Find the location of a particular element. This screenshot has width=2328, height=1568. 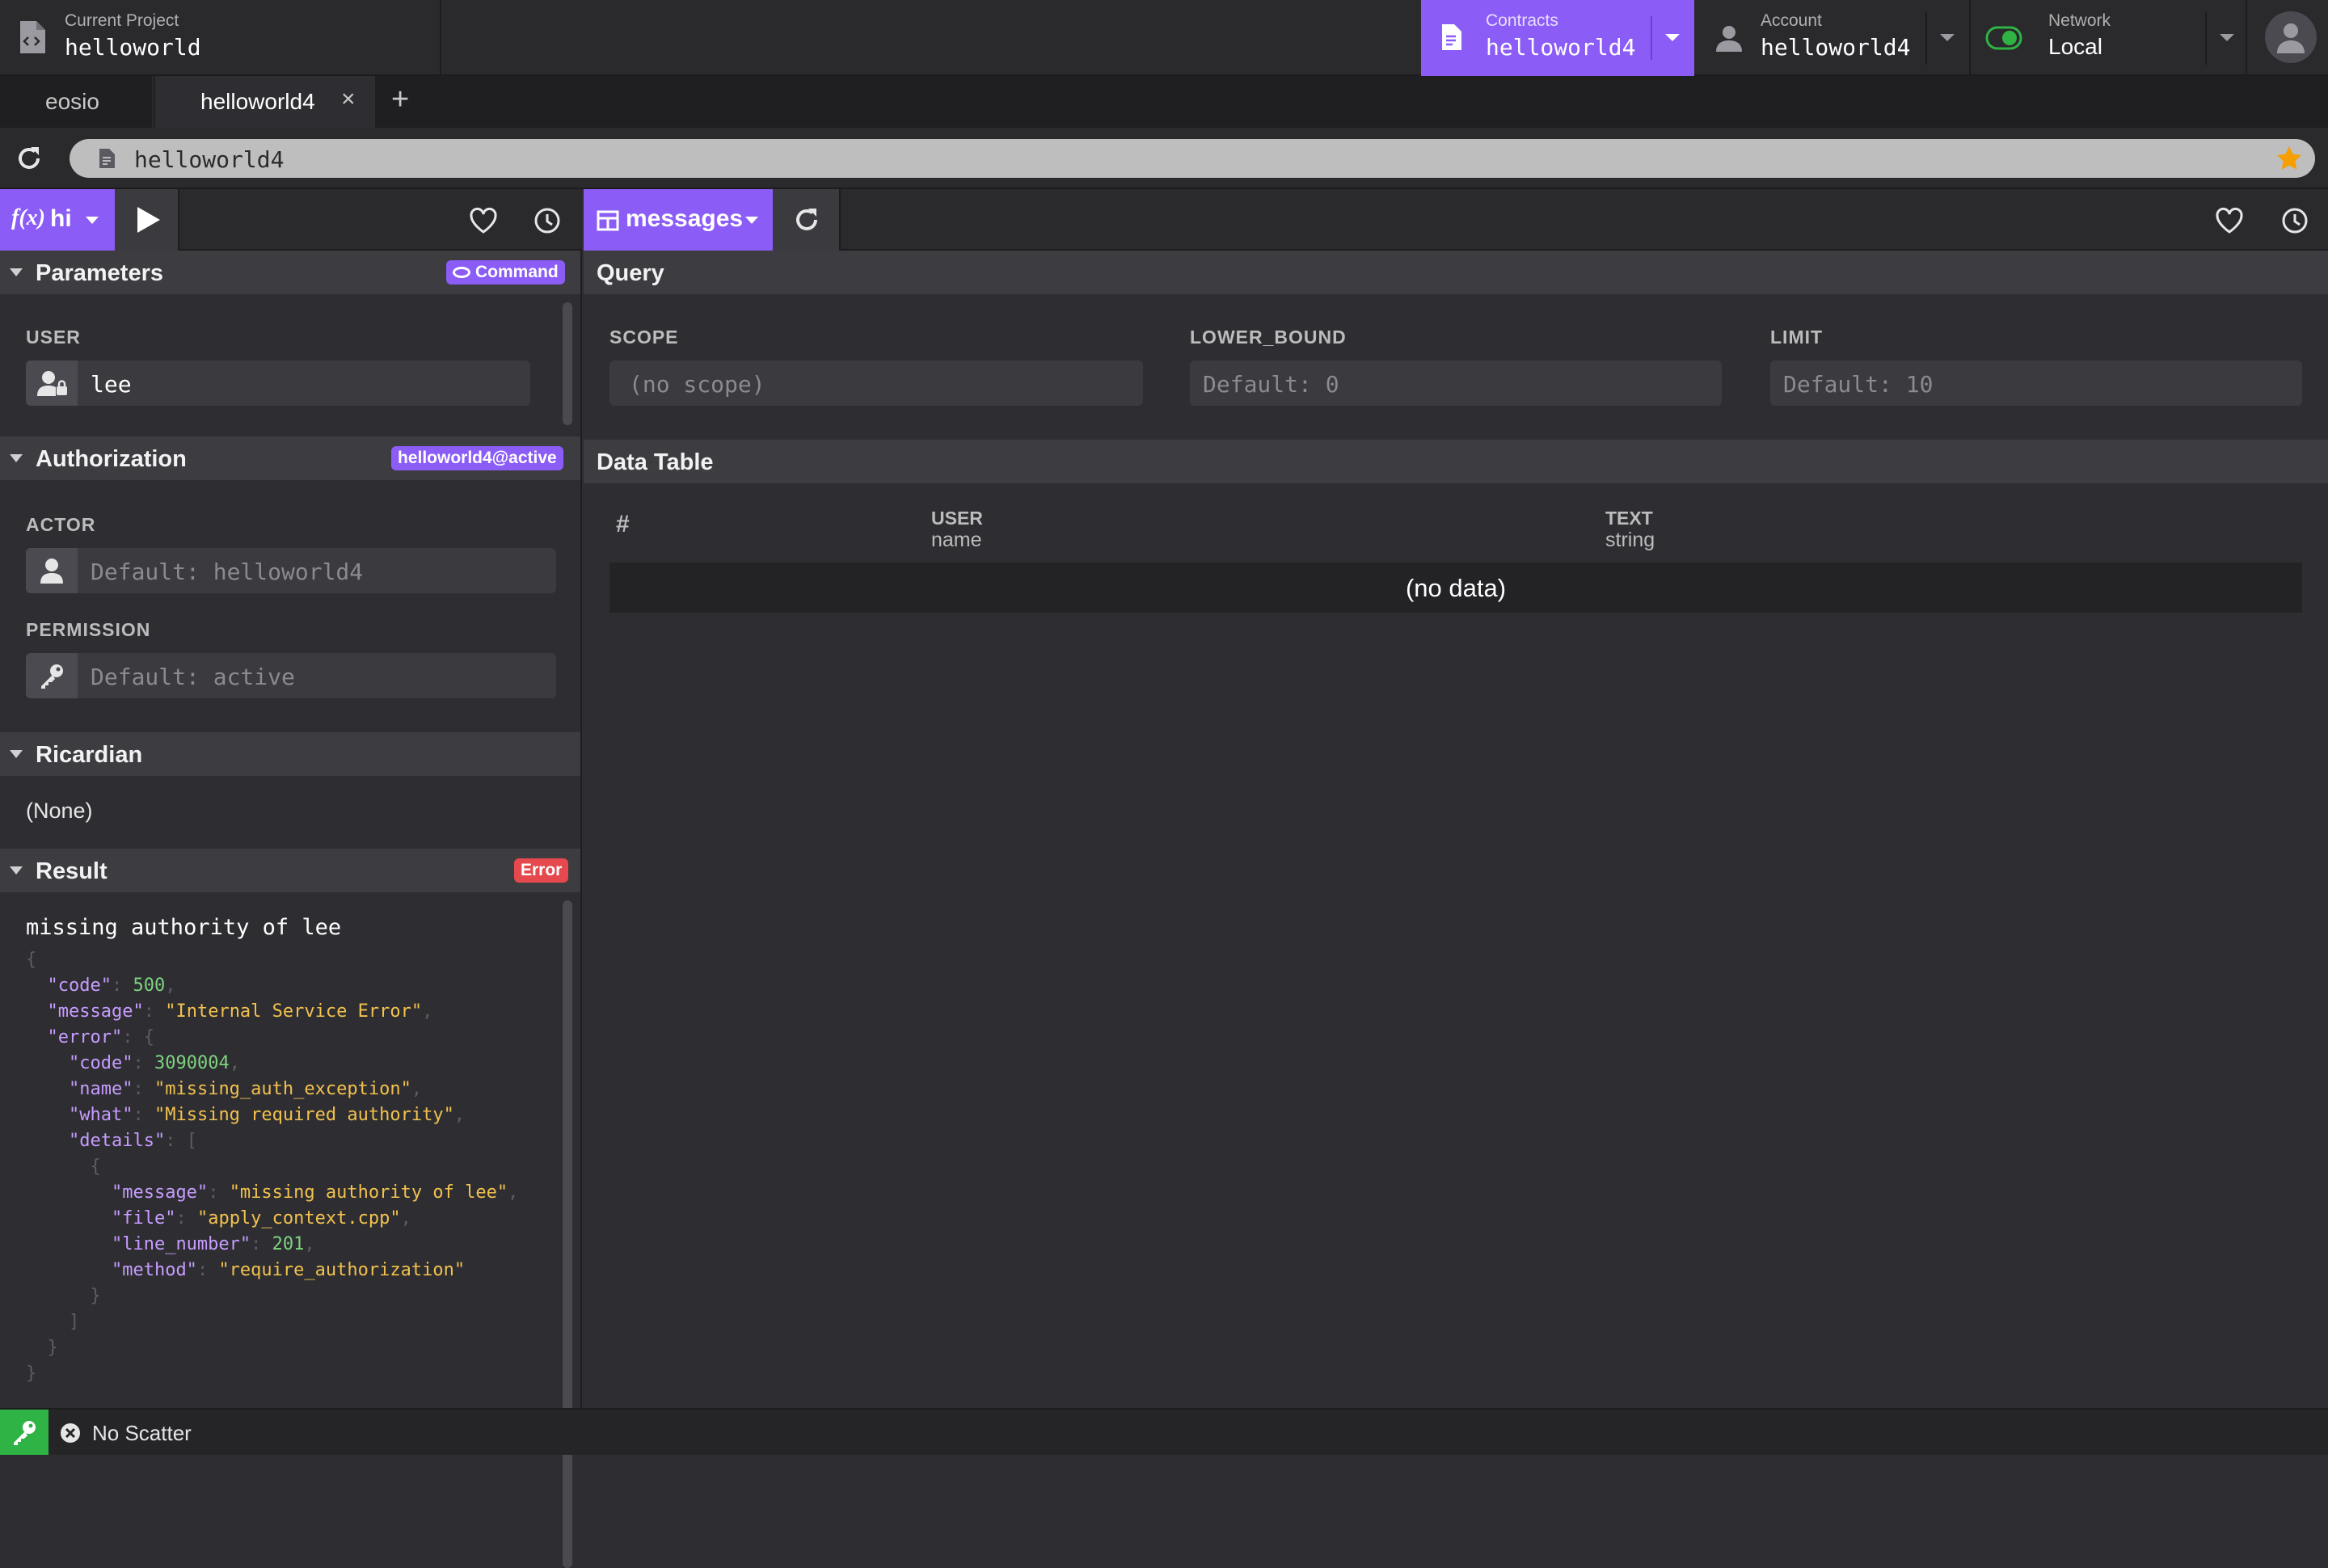

column-text: TEXT is located at coordinates (1629, 518).